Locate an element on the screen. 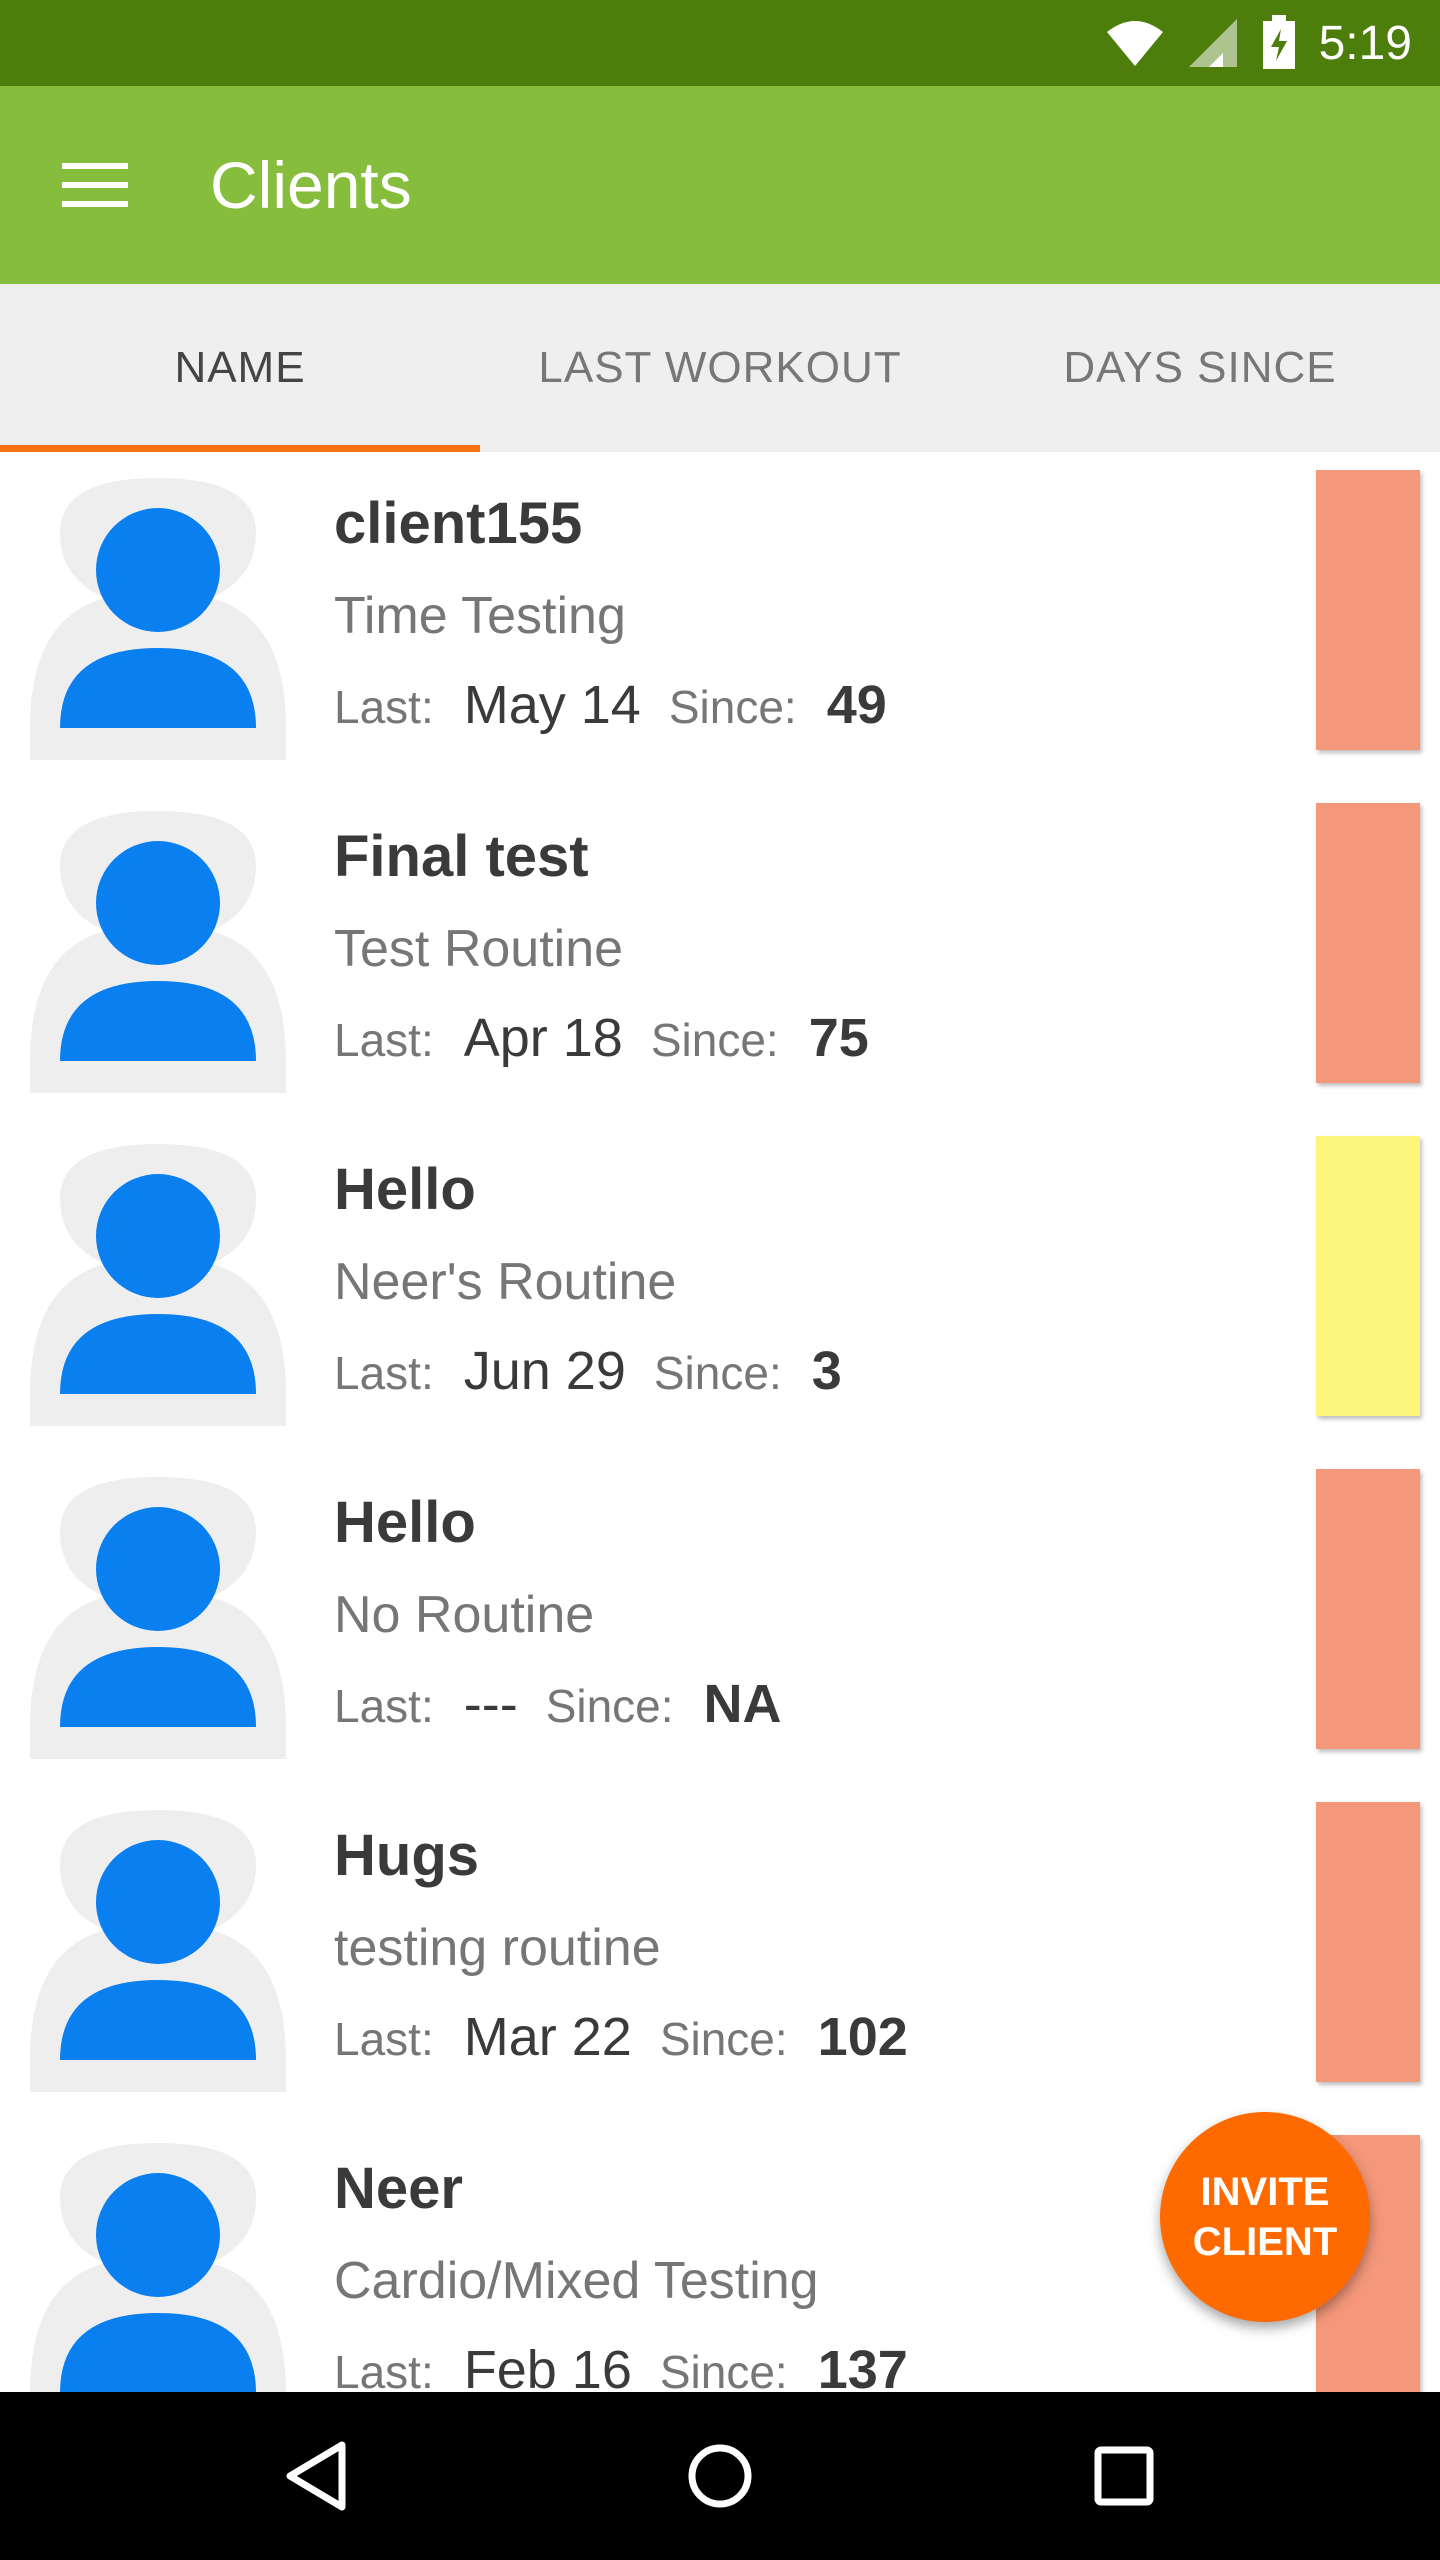 This screenshot has width=1440, height=2560. page-title: Clients is located at coordinates (311, 185).